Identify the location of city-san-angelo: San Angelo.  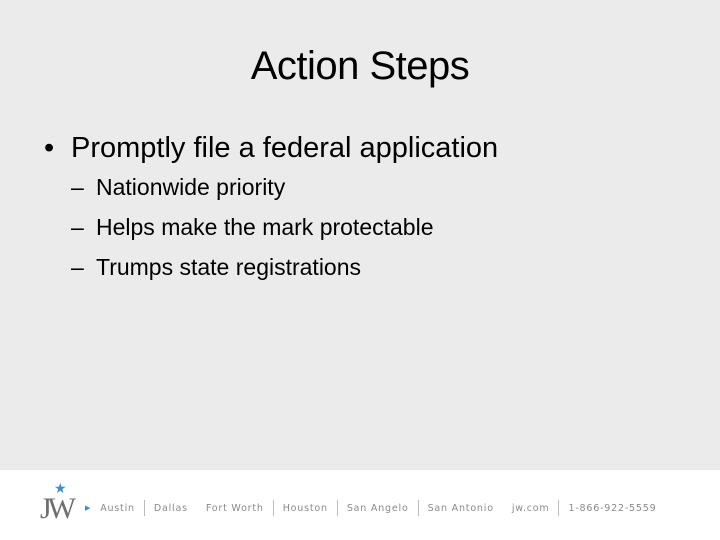
(377, 508).